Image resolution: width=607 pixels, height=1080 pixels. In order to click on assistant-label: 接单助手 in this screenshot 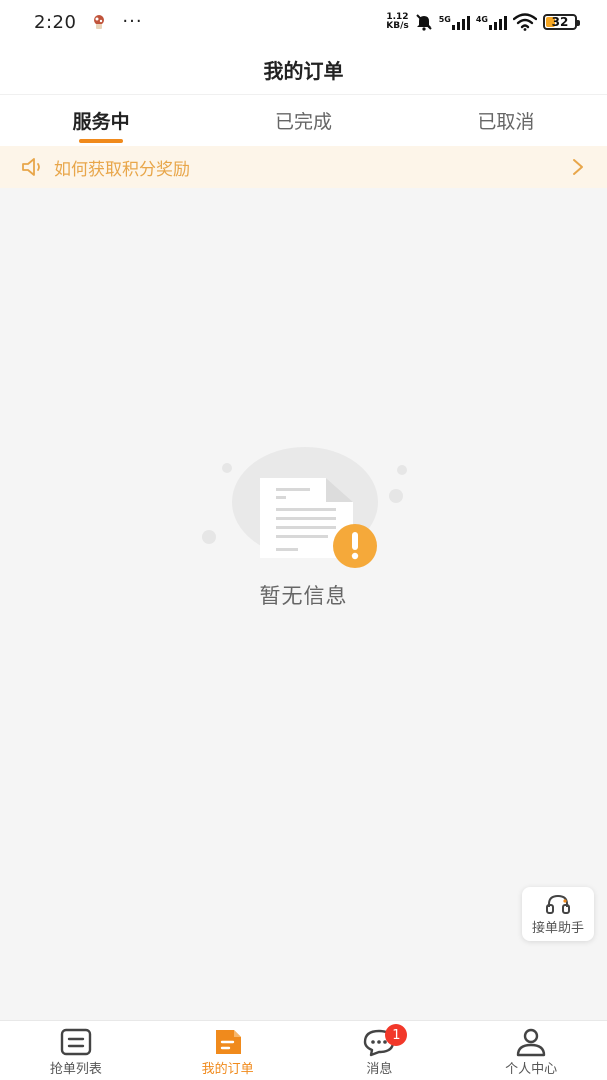, I will do `click(557, 928)`.